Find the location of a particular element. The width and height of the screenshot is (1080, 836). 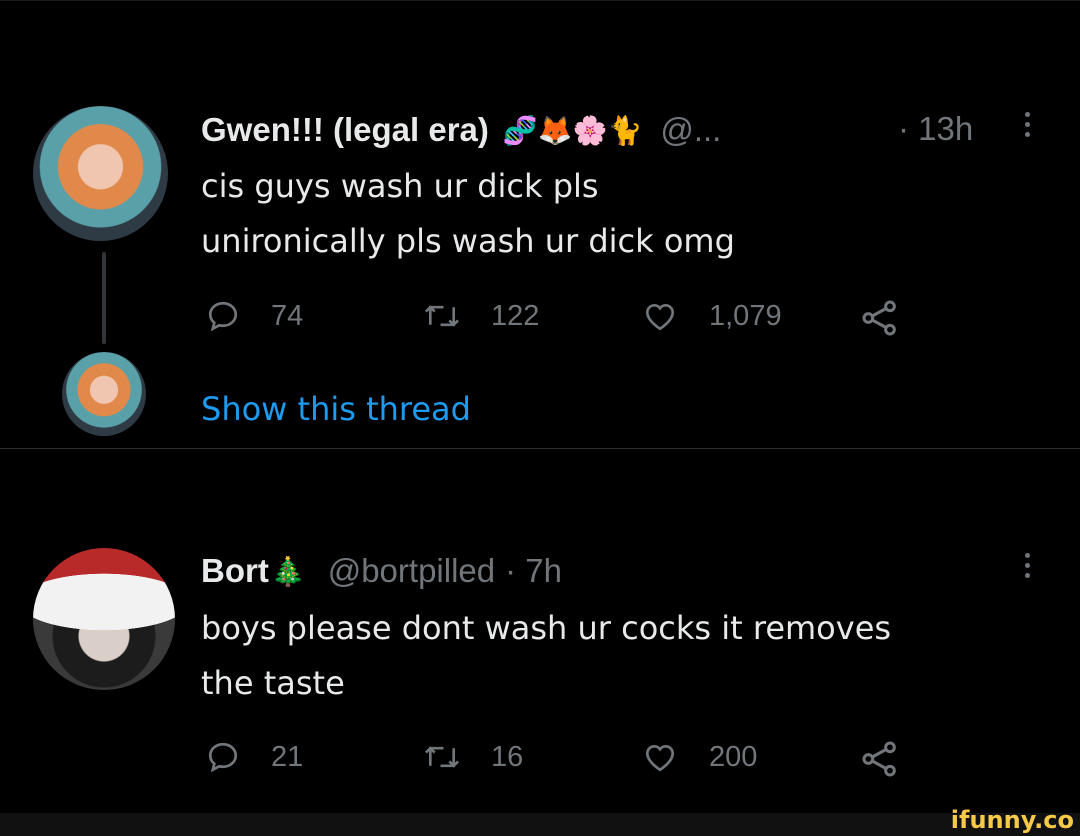

name-emoji: 🎄 is located at coordinates (288, 571).